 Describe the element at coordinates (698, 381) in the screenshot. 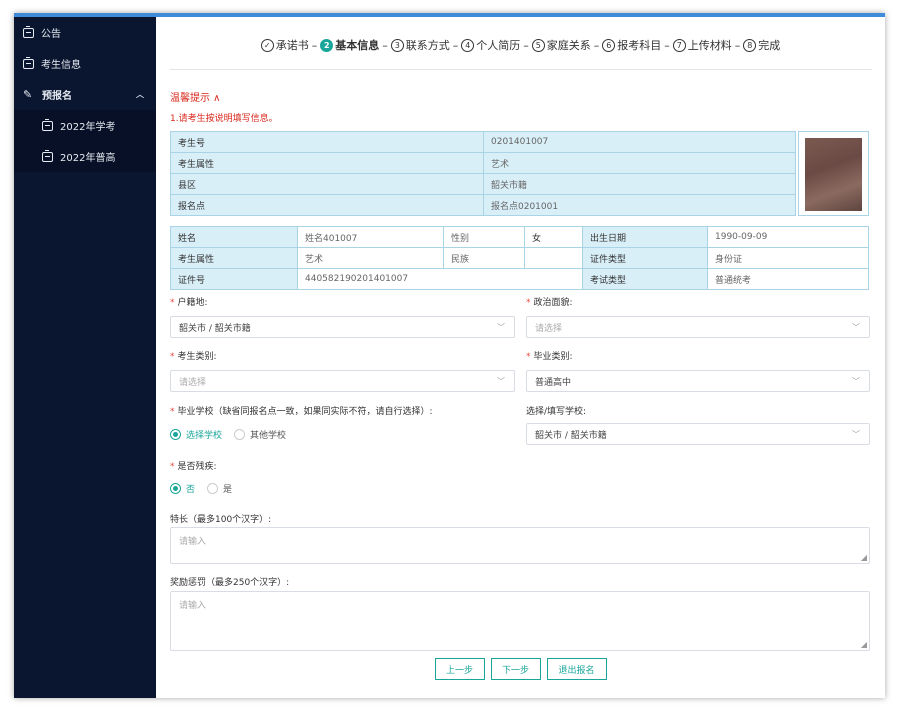

I see `biyeleibie-select: 普通高中 ﹀` at that location.